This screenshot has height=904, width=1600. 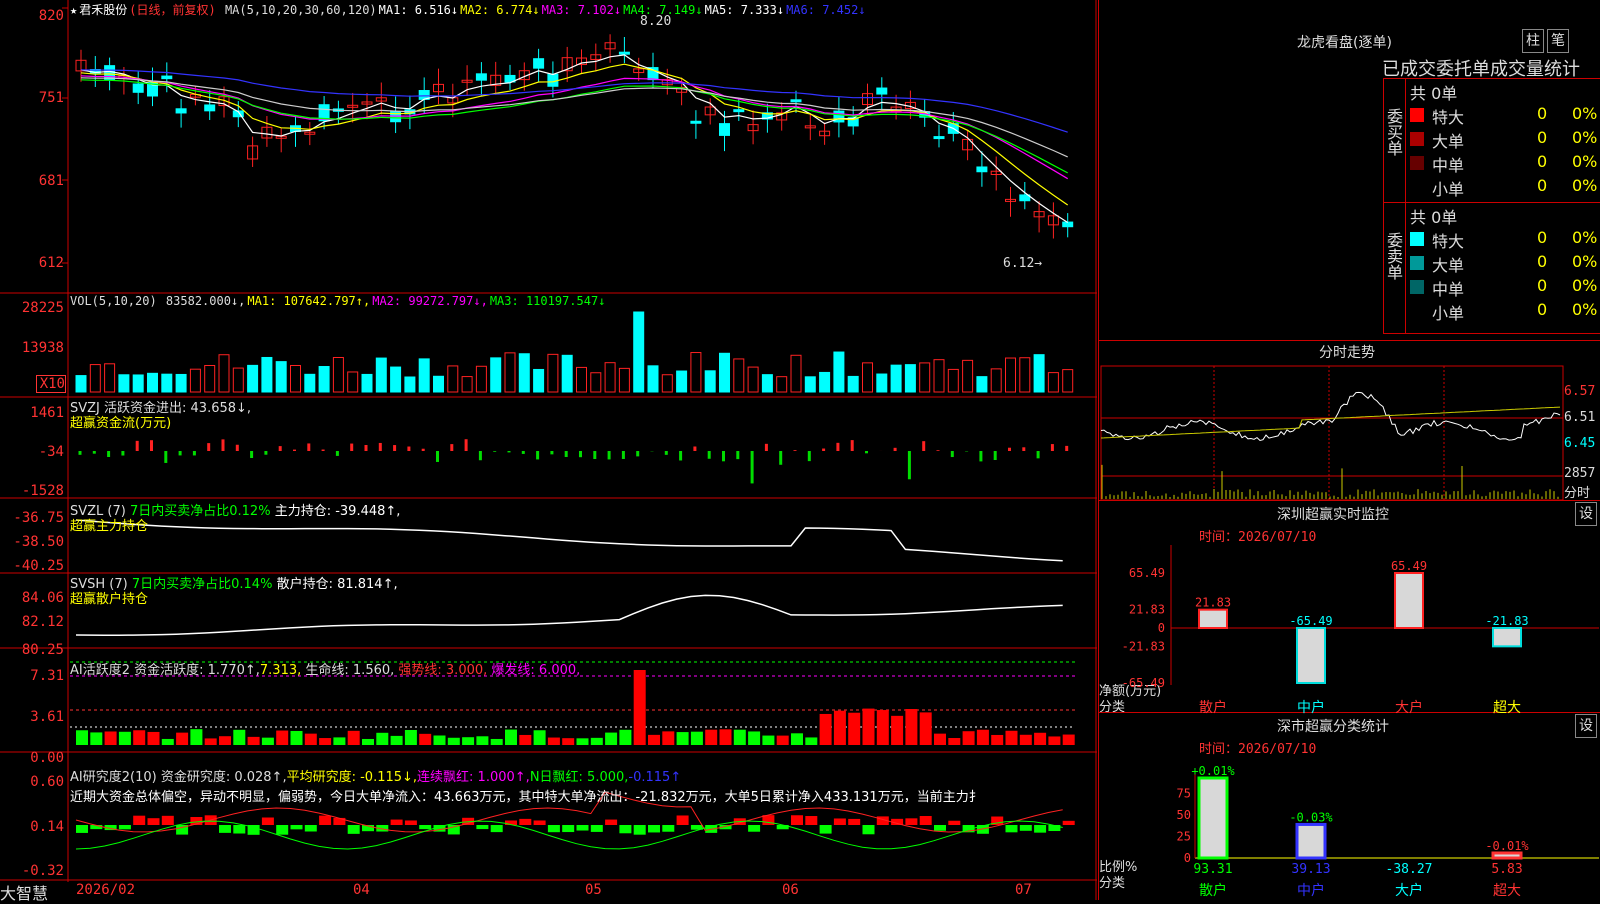 What do you see at coordinates (1330, 416) in the screenshot?
I see `intraday-price-line` at bounding box center [1330, 416].